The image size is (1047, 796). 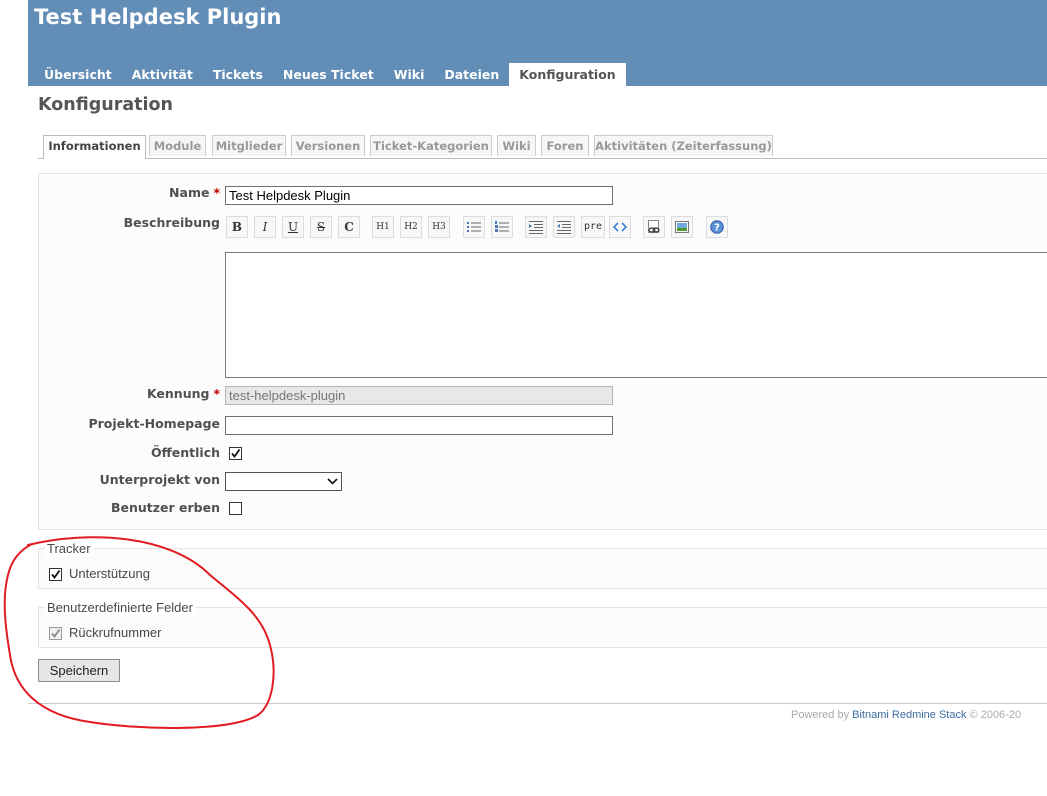 I want to click on heading3-button: H3, so click(x=439, y=227).